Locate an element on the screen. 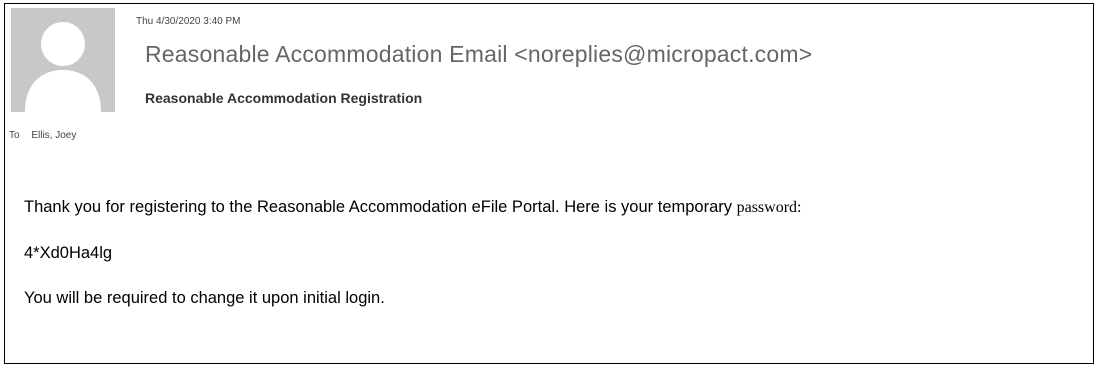 Image resolution: width=1100 pixels, height=370 pixels. recipient-row: To Ellis, Joey is located at coordinates (42, 135).